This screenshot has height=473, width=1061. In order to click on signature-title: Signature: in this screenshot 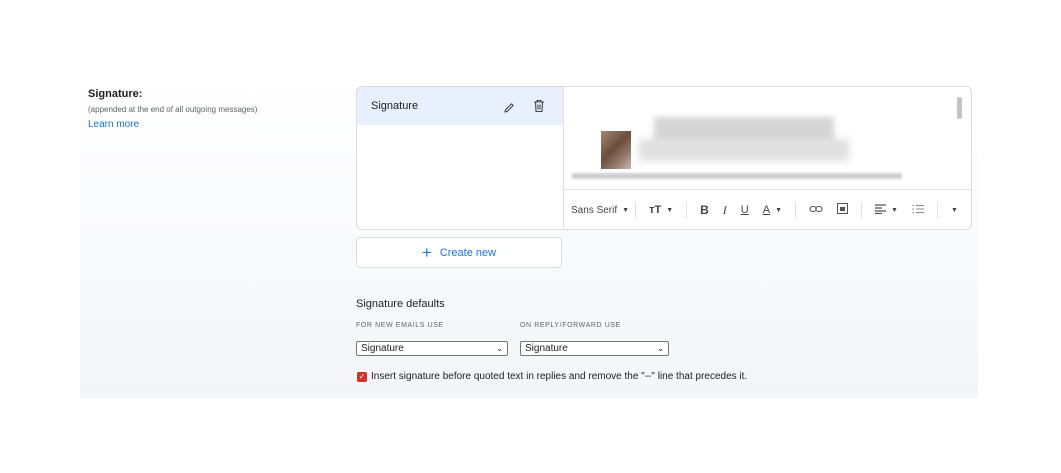, I will do `click(115, 94)`.